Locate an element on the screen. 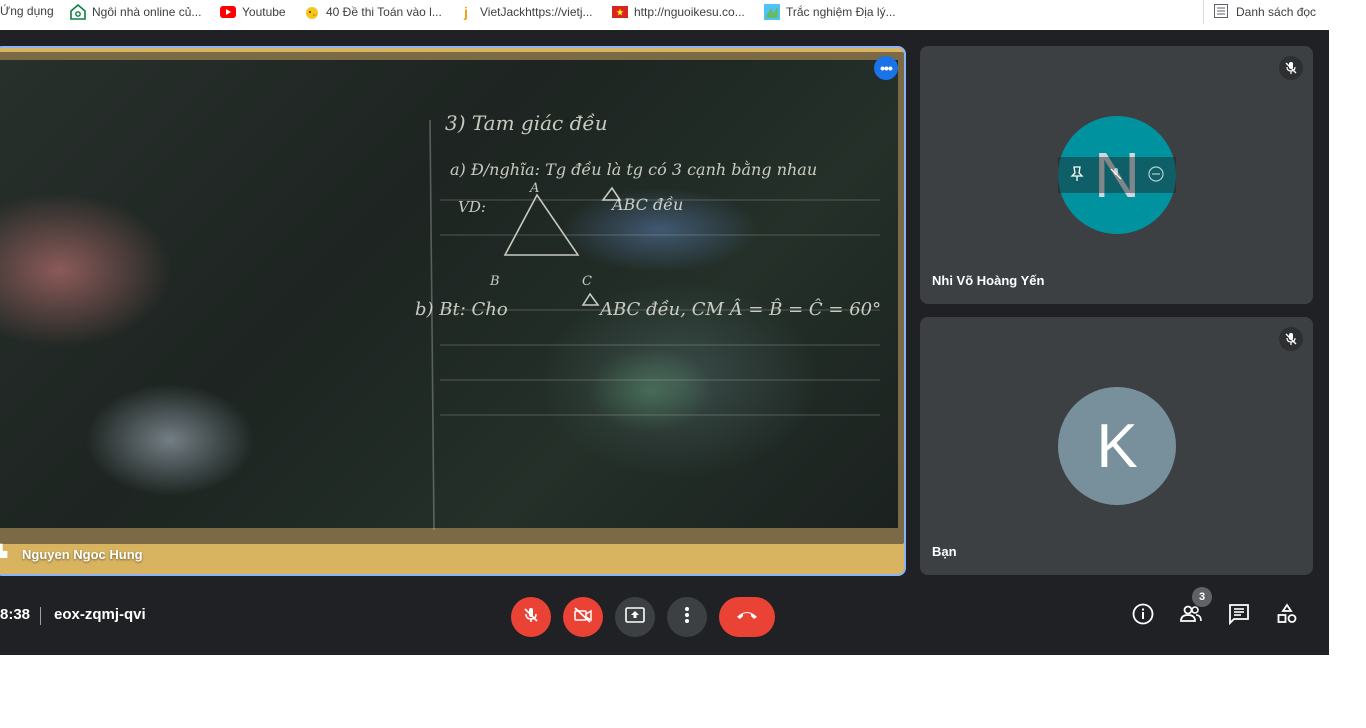 This screenshot has width=1366, height=728. bookmark-youtube: Youtube is located at coordinates (253, 12).